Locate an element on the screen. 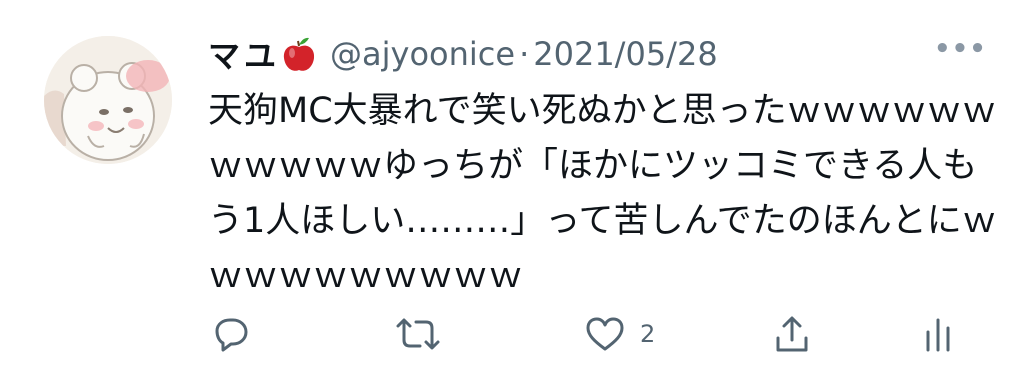  reply-icon is located at coordinates (231, 335).